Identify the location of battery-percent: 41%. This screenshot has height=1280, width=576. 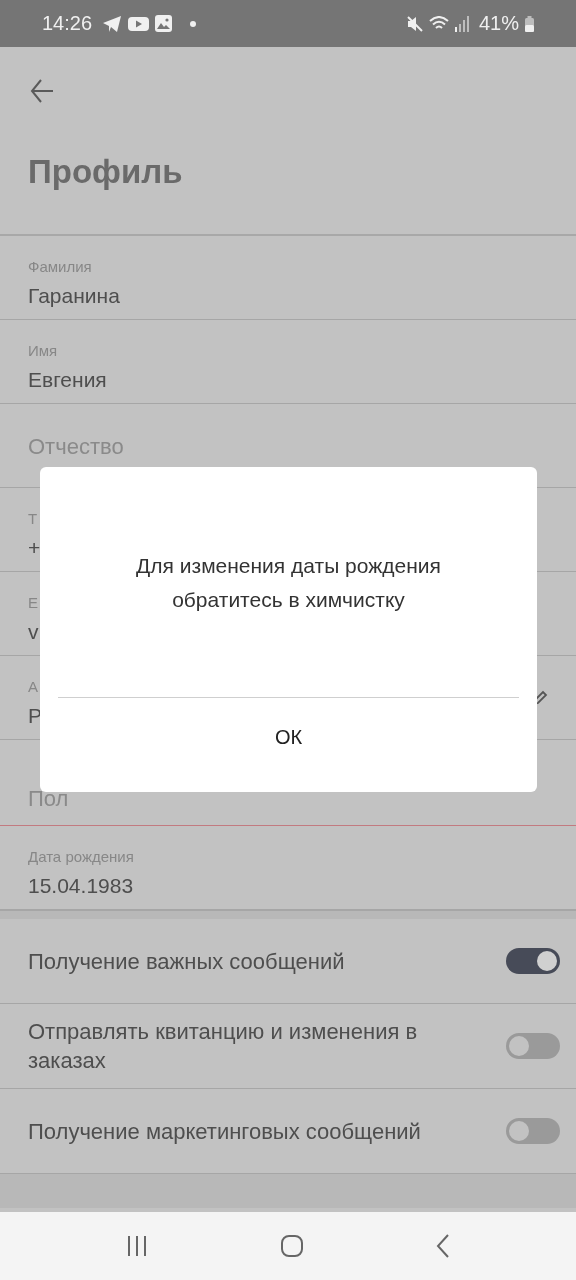
(498, 23).